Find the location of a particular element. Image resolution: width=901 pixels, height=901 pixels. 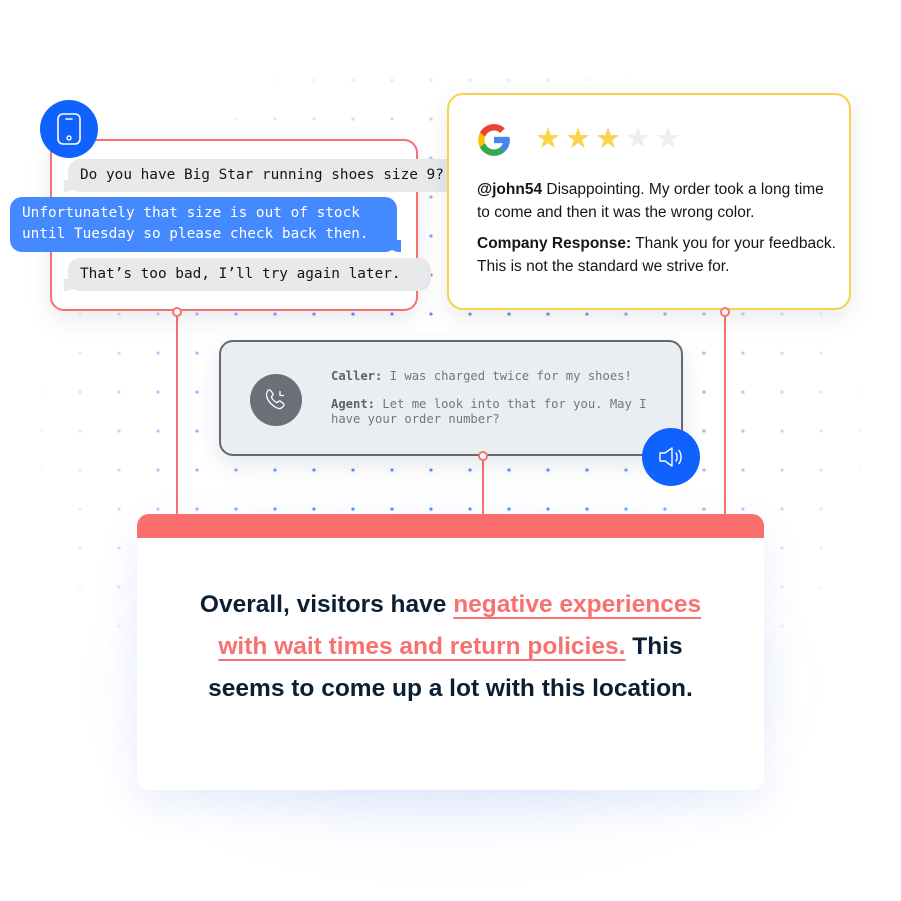

connector-node-review is located at coordinates (725, 312).